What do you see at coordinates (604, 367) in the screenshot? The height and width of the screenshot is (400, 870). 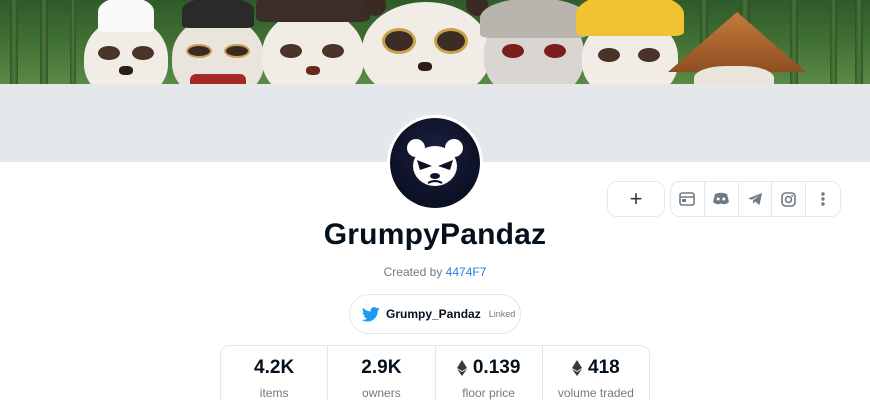 I see `stat-value: 418` at bounding box center [604, 367].